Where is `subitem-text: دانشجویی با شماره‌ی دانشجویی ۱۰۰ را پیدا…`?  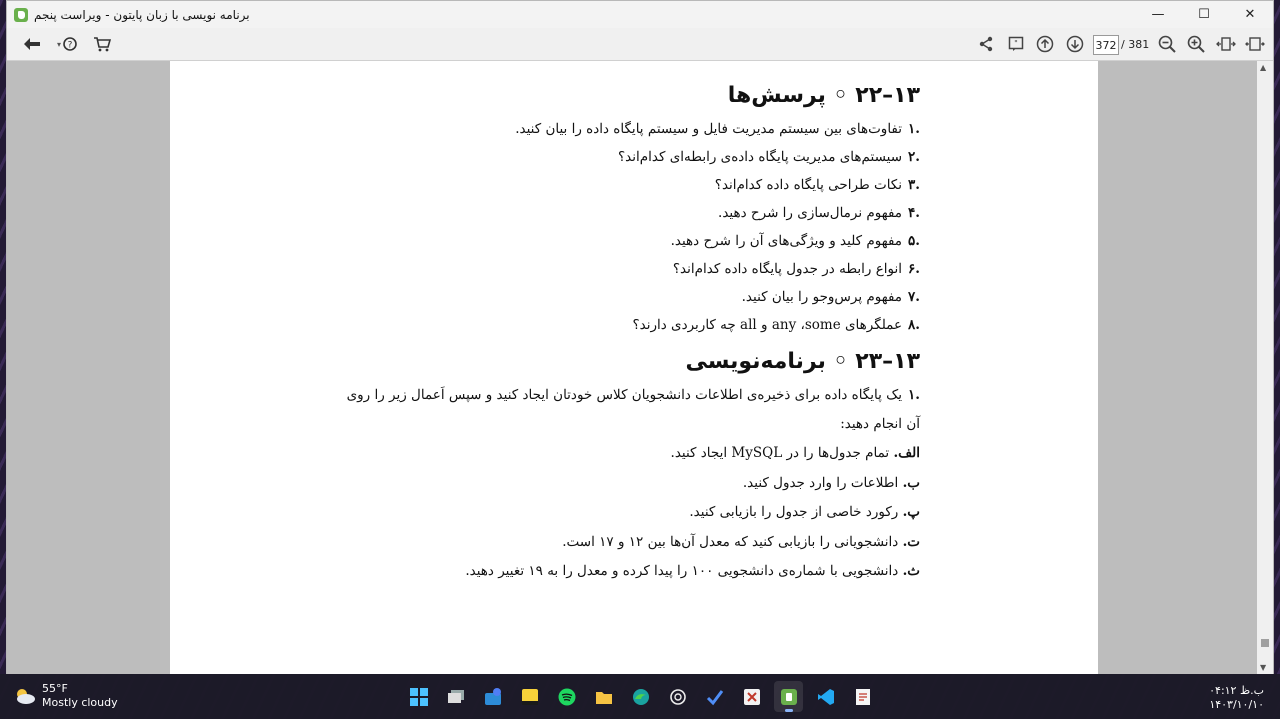
subitem-text: دانشجویی با شماره‌ی دانشجویی ۱۰۰ را پیدا… is located at coordinates (682, 571).